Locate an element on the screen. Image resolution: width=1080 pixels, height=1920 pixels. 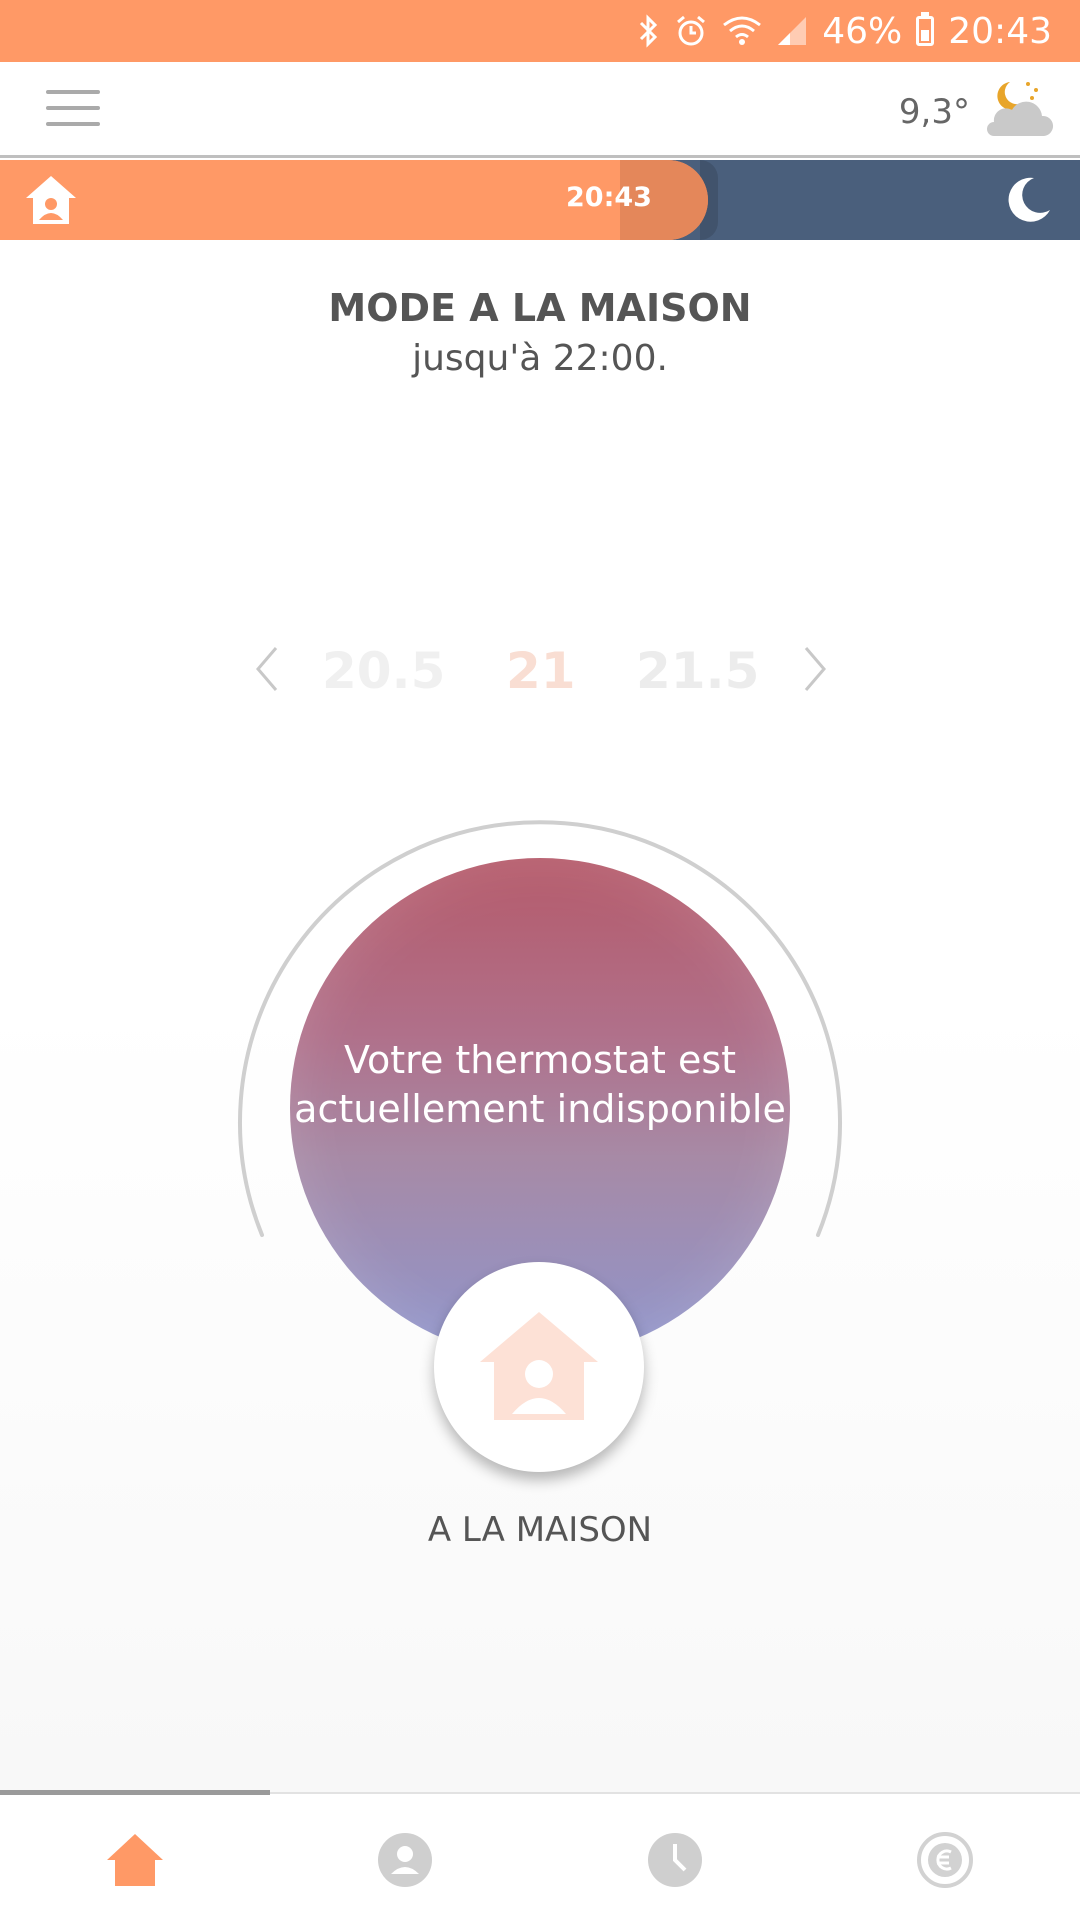
schedule-strip: 20:43 is located at coordinates (540, 200).